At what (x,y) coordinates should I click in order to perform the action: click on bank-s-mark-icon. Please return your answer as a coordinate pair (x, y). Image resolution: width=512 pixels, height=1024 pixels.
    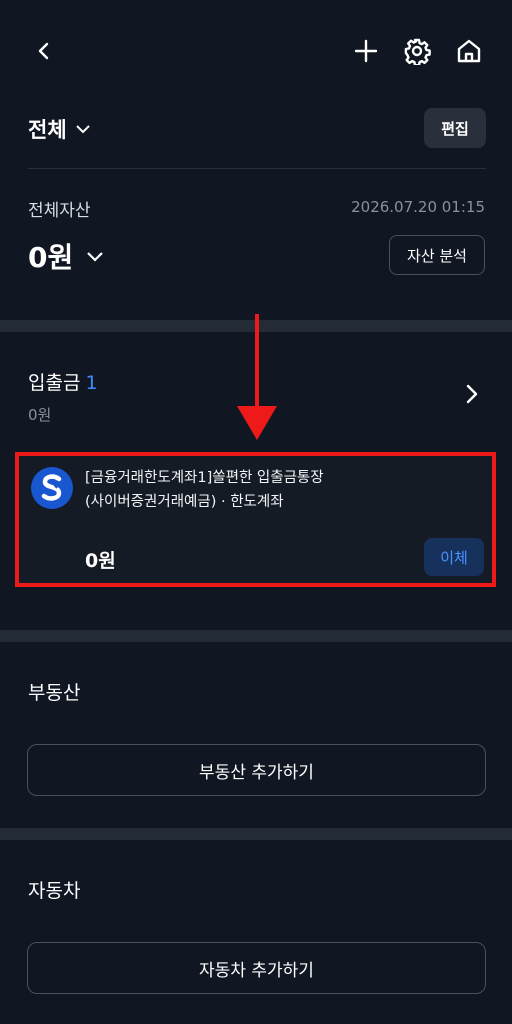
    Looking at the image, I should click on (51, 487).